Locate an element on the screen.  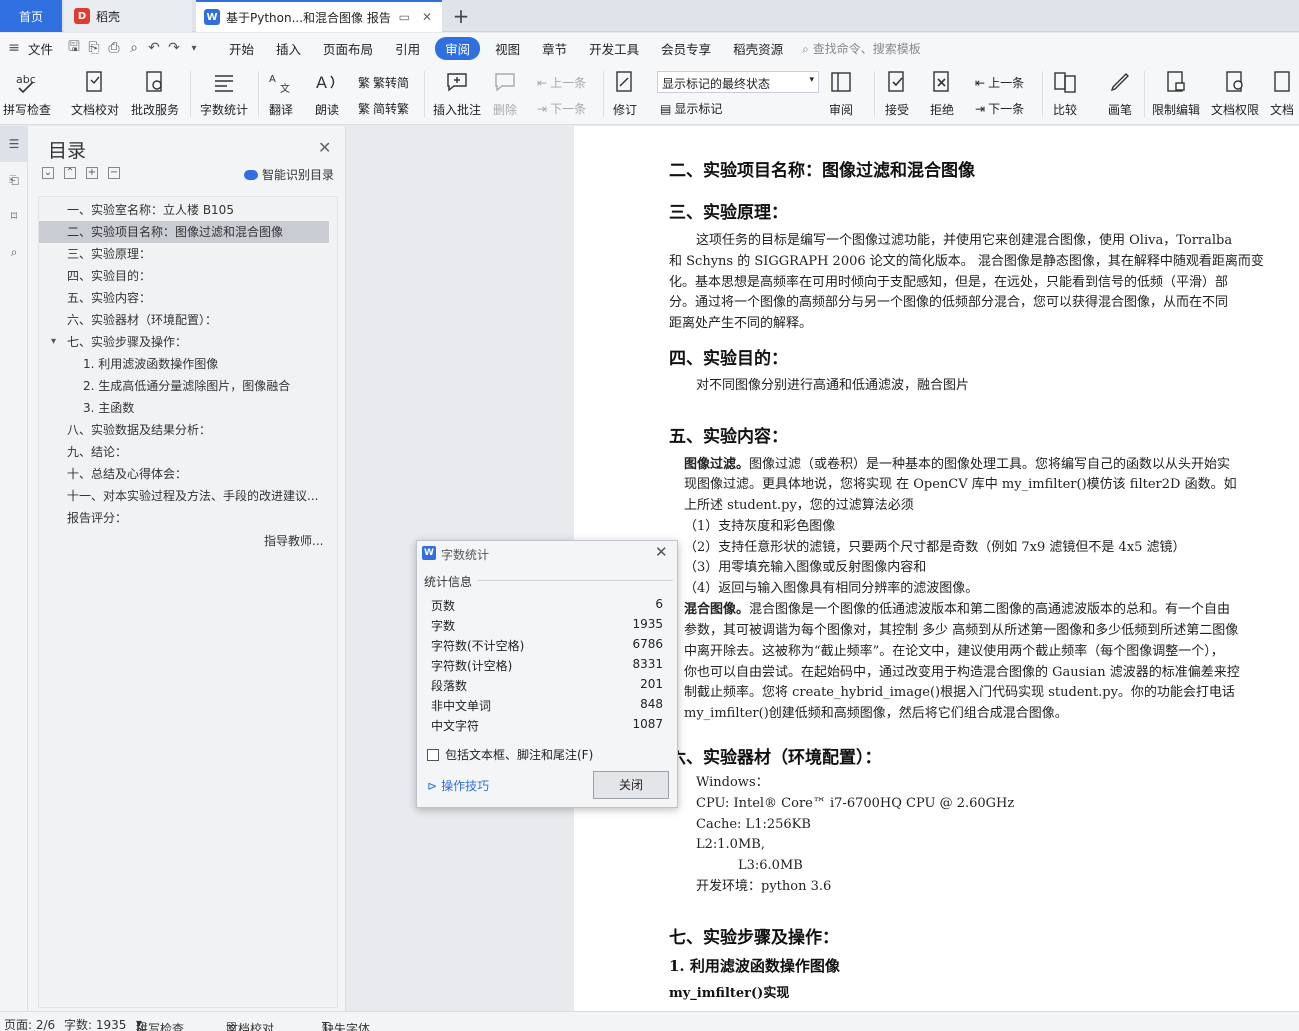
reject-icon is located at coordinates (942, 82).